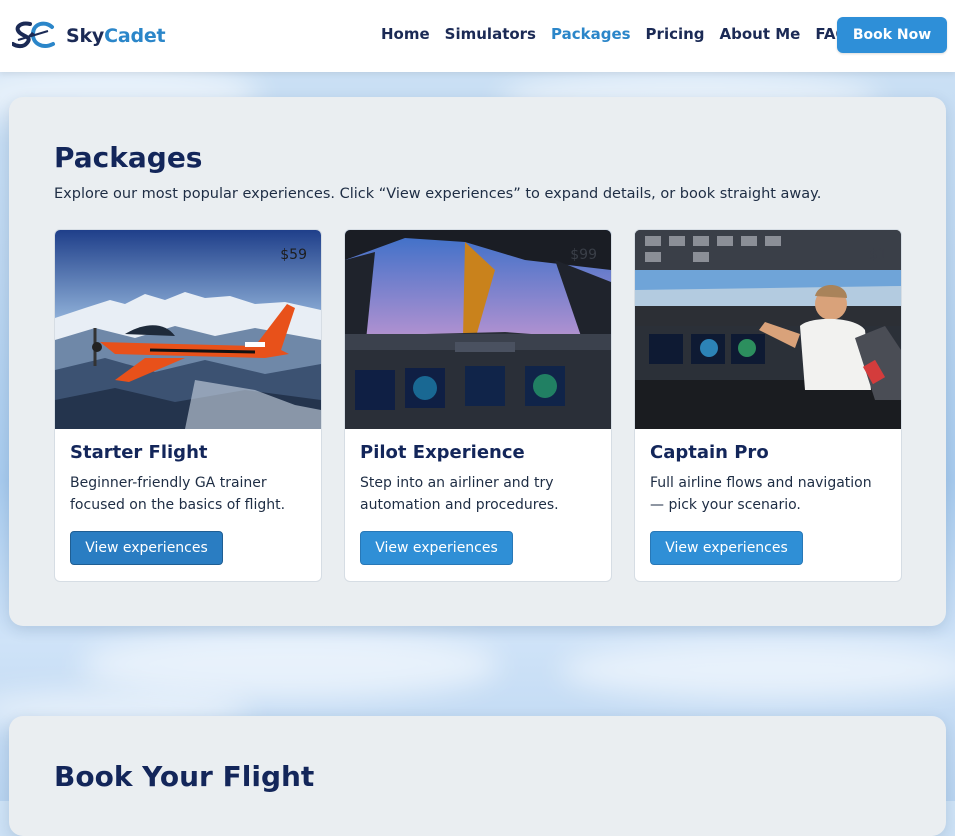 This screenshot has width=955, height=836. I want to click on package-title: Captain Pro, so click(709, 452).